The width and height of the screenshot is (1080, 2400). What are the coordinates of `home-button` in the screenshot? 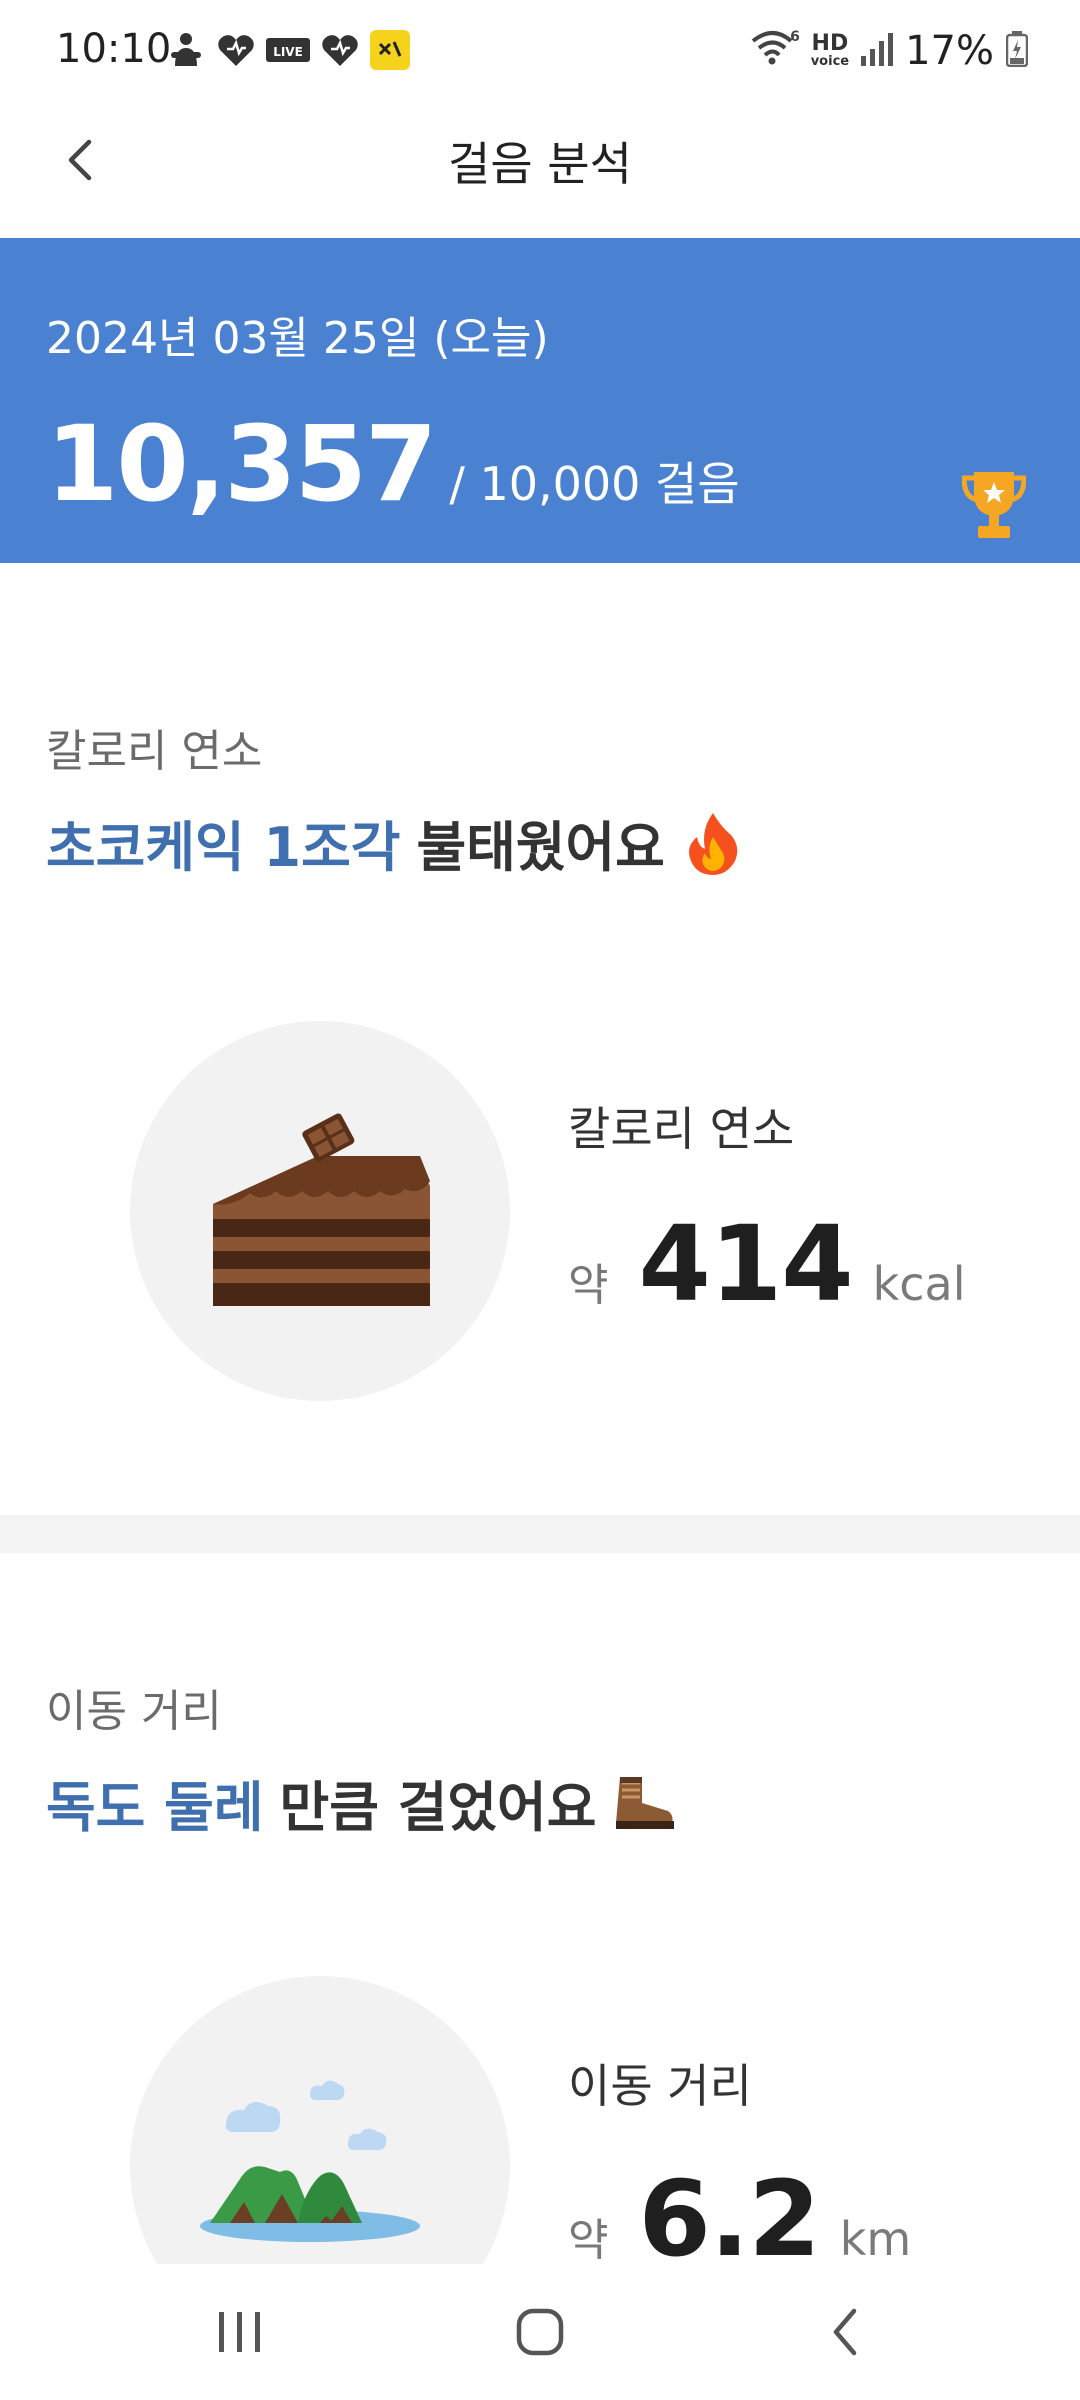 It's located at (540, 2332).